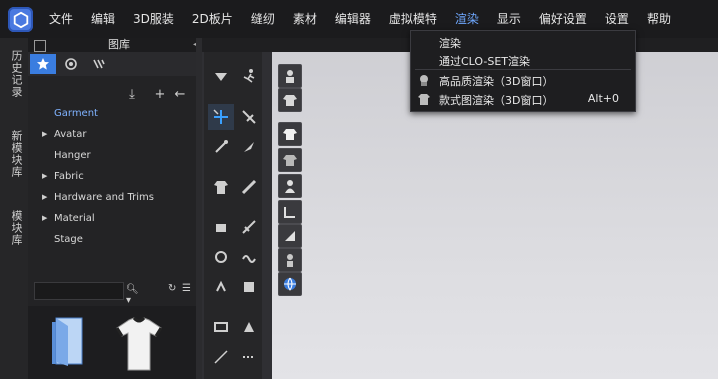 The width and height of the screenshot is (718, 379). Describe the element at coordinates (14, 154) in the screenshot. I see `side-tab-new-modules: 新模块库` at that location.